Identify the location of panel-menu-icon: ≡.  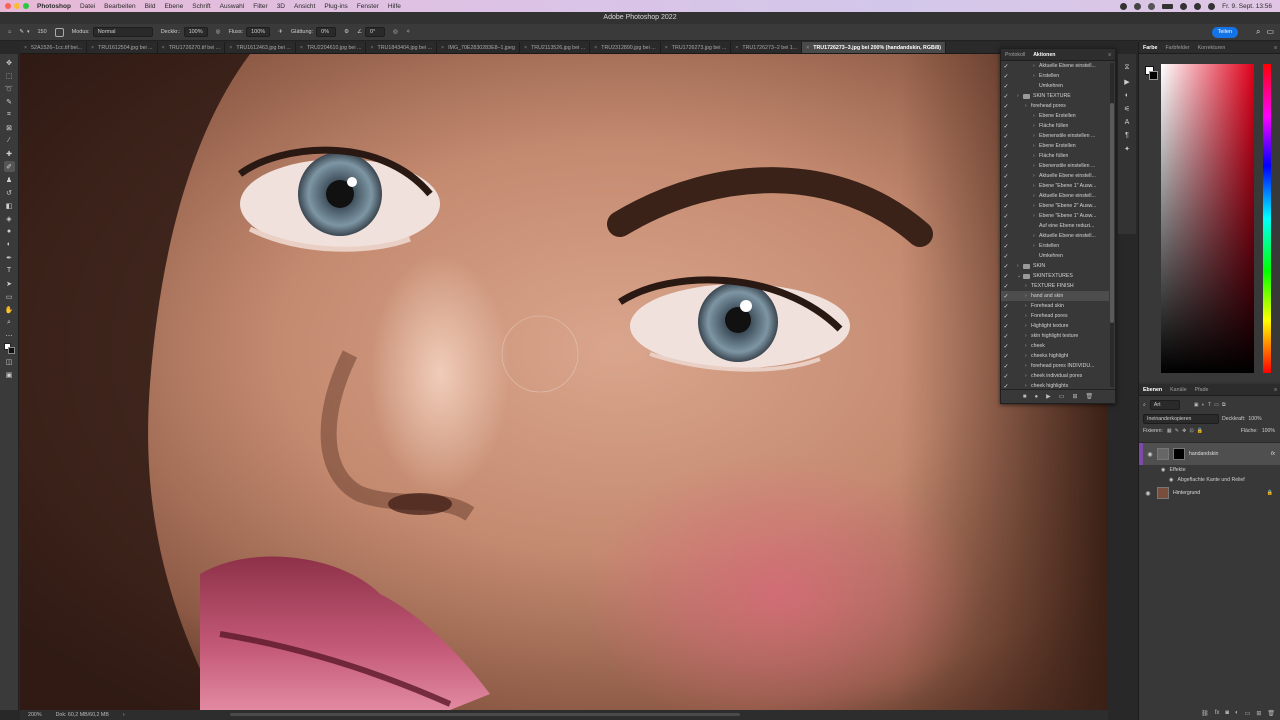
(1275, 48).